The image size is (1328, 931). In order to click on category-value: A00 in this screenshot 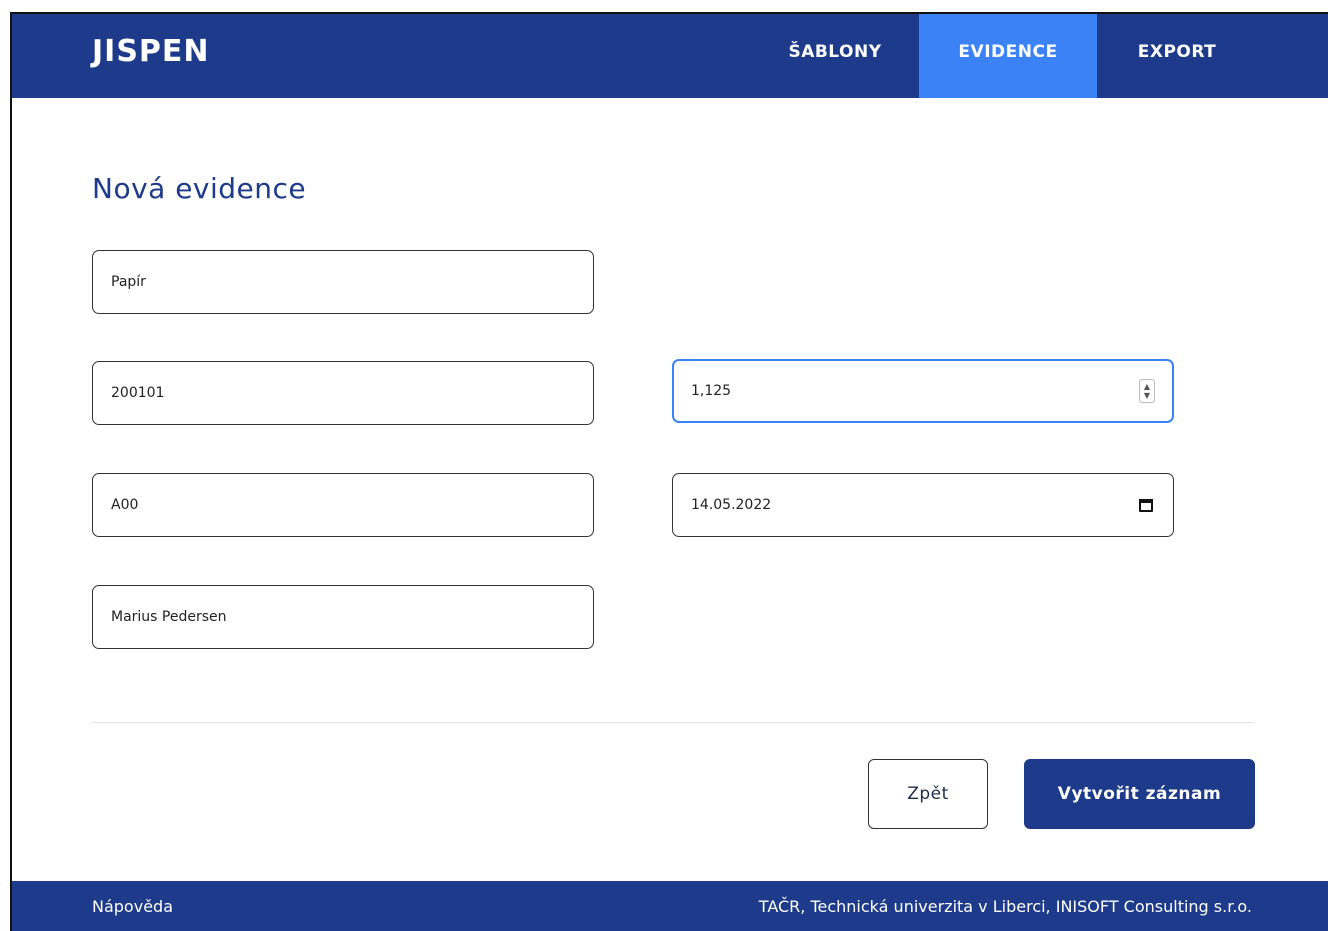, I will do `click(125, 505)`.